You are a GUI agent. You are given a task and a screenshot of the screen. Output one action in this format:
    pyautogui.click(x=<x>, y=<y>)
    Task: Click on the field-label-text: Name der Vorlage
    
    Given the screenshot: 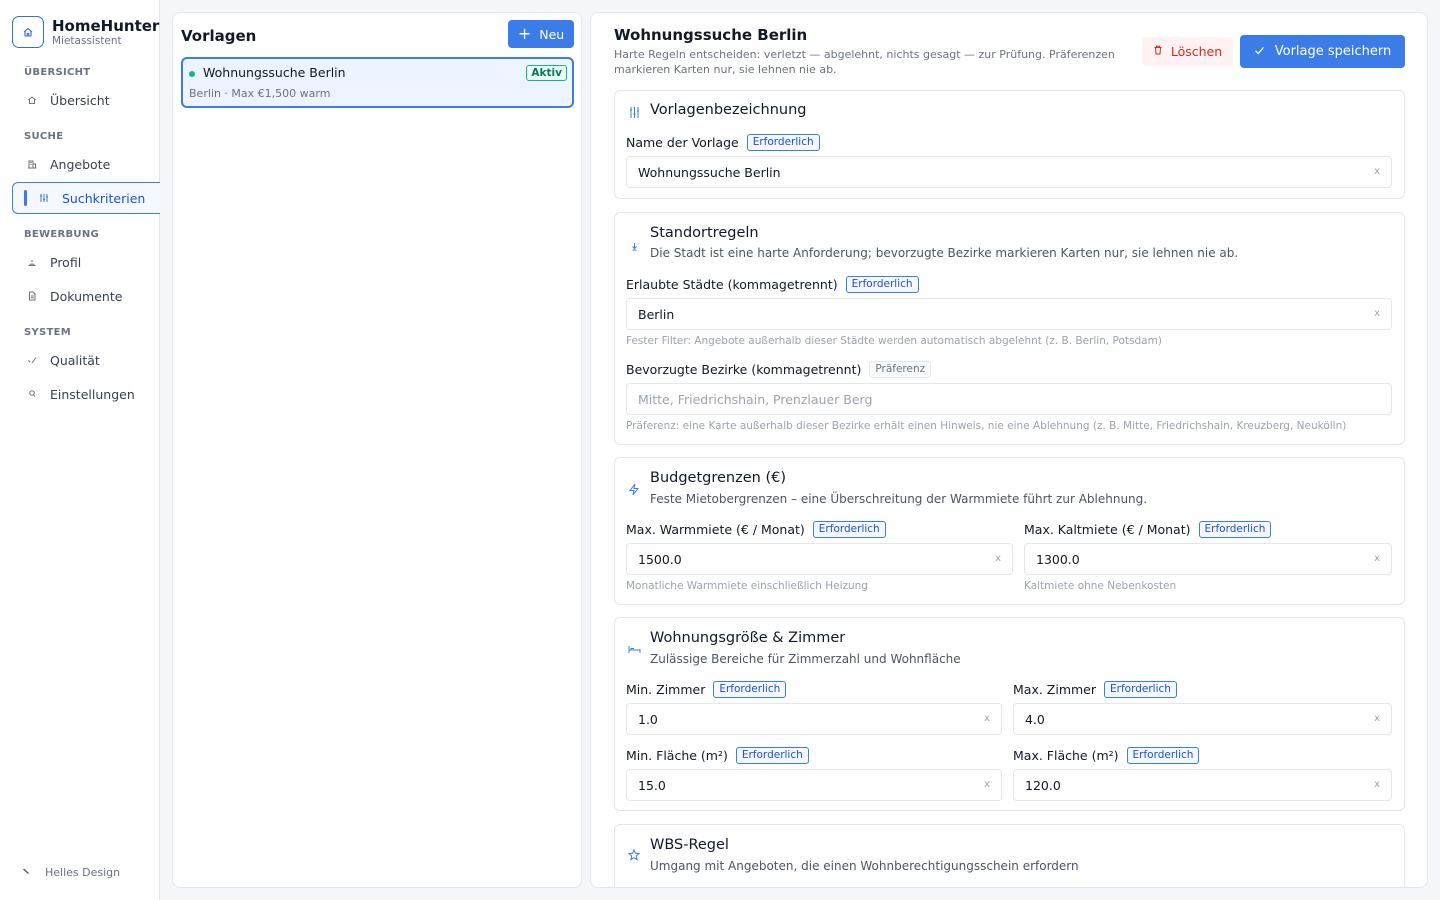 What is the action you would take?
    pyautogui.click(x=682, y=142)
    